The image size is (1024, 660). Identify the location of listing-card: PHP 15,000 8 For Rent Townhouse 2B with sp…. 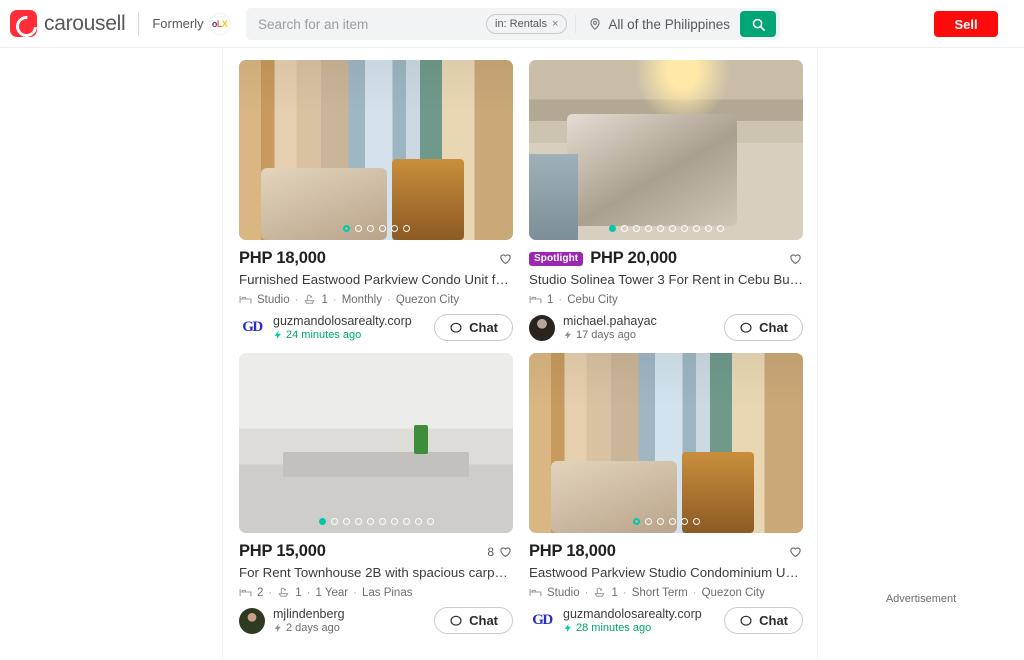
(376, 493).